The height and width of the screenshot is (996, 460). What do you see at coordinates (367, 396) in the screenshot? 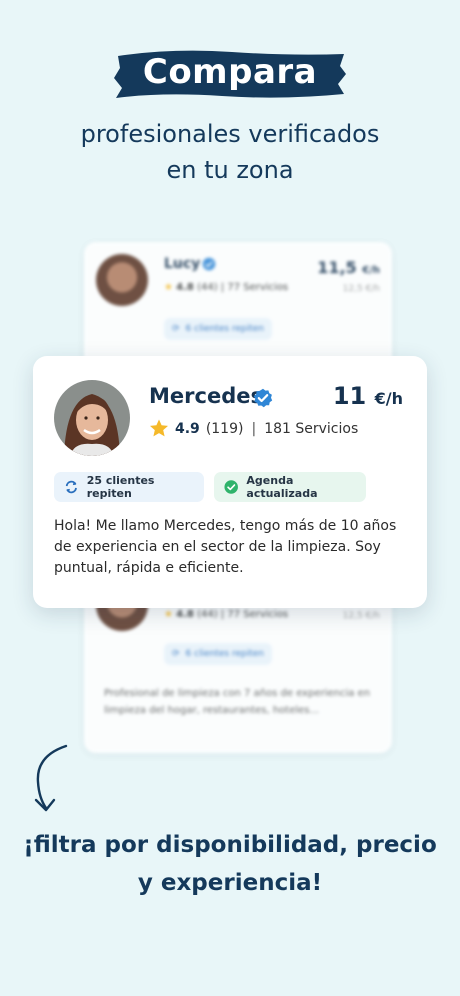
I see `hourly-price: 11 €/h` at bounding box center [367, 396].